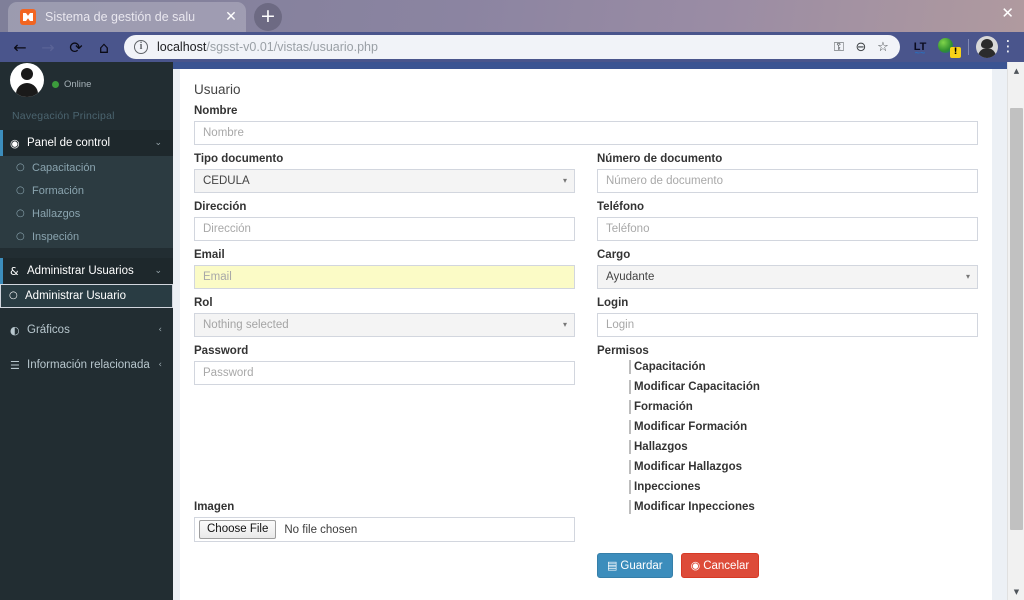 This screenshot has height=600, width=1024. I want to click on field-nombre: Nombre, so click(586, 125).